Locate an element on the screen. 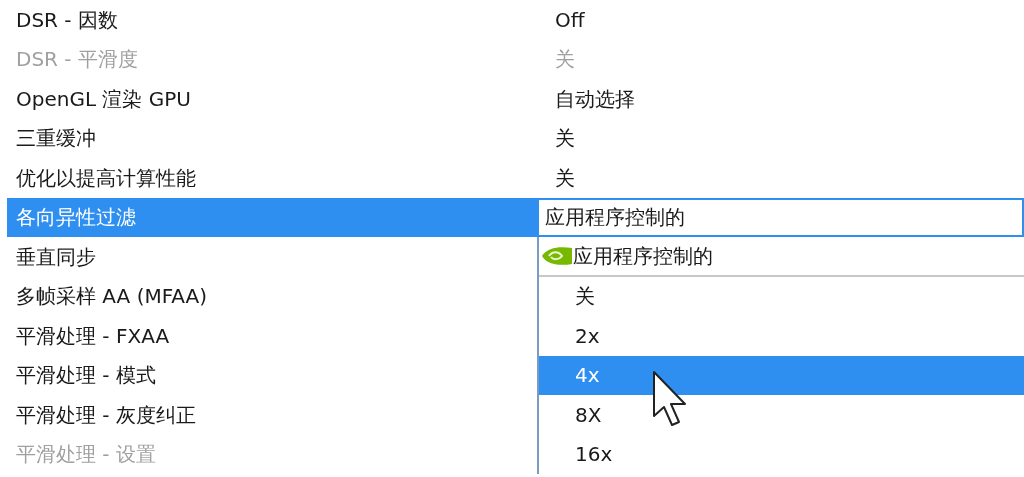 This screenshot has height=477, width=1024. dropdown-option: 16x is located at coordinates (781, 454).